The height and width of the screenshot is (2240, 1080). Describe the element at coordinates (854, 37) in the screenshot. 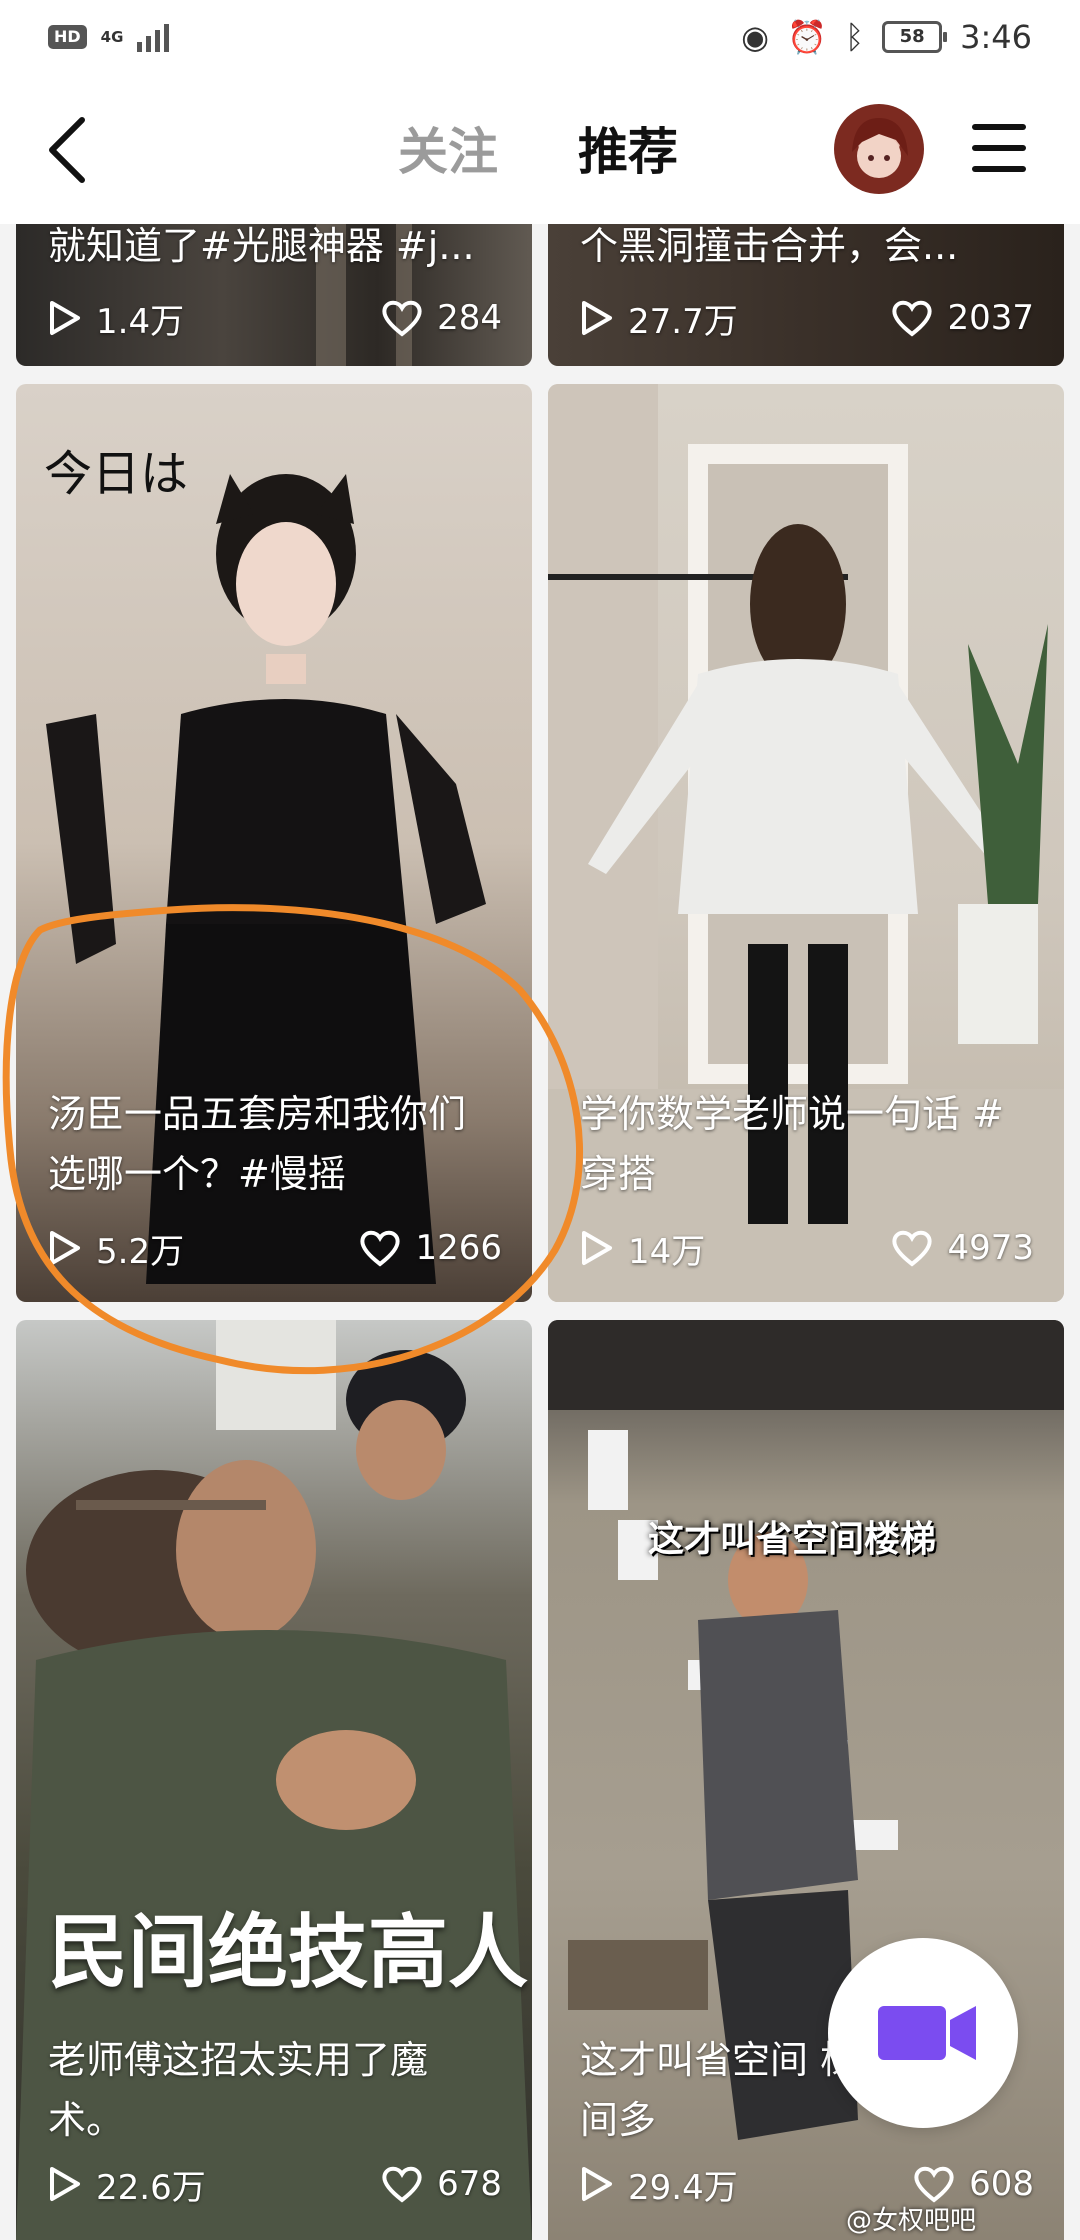

I see `bluetooth-icon: ᛒ` at that location.